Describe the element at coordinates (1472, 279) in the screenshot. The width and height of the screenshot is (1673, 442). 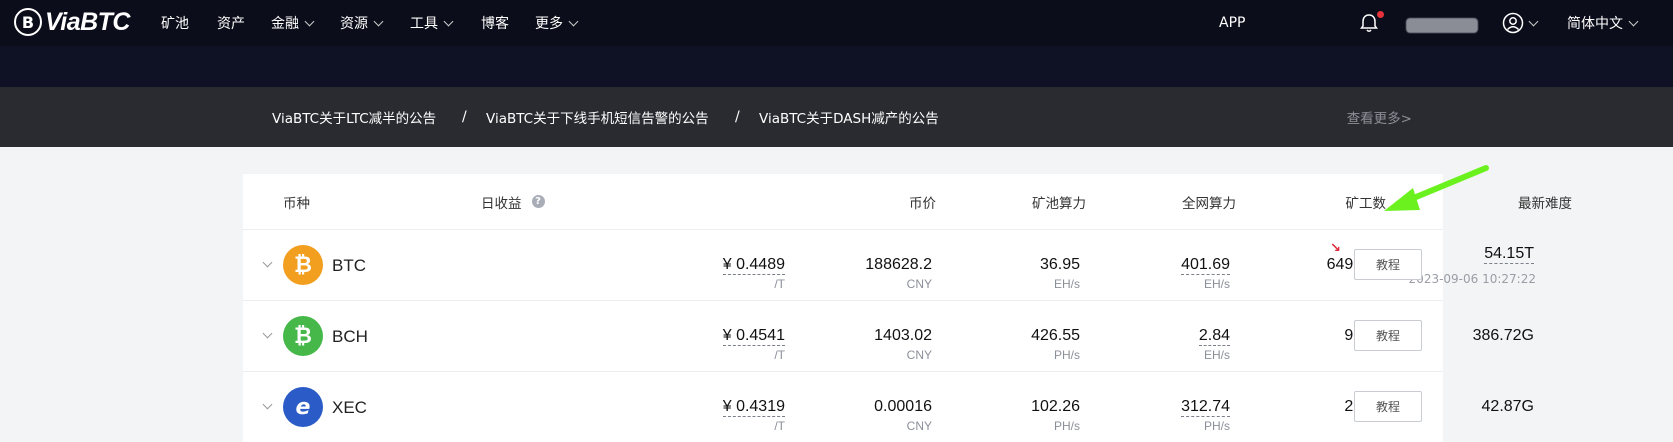
I see `difficulty-timestamp: 2023-09-06 10:27:22` at that location.